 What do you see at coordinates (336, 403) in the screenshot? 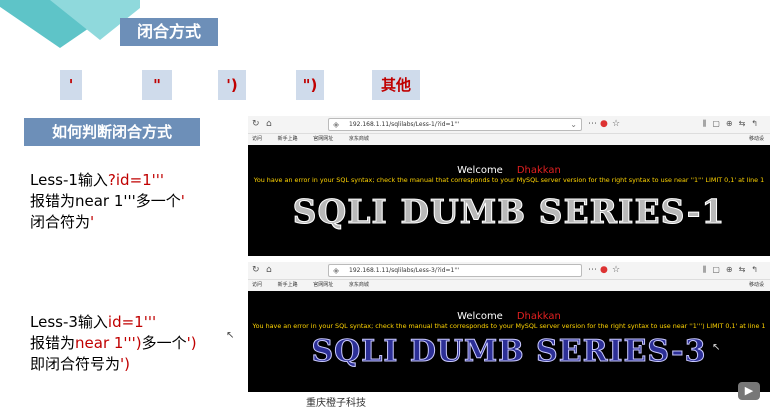
I see `footer-watermark: 重庆橙子科技` at bounding box center [336, 403].